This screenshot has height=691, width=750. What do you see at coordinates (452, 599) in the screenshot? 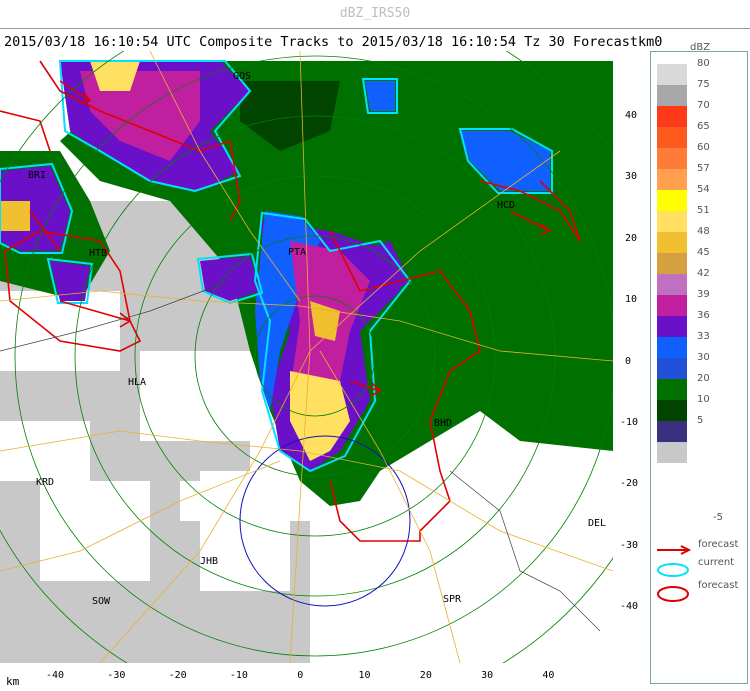
I see `place-label: SPR` at bounding box center [452, 599].